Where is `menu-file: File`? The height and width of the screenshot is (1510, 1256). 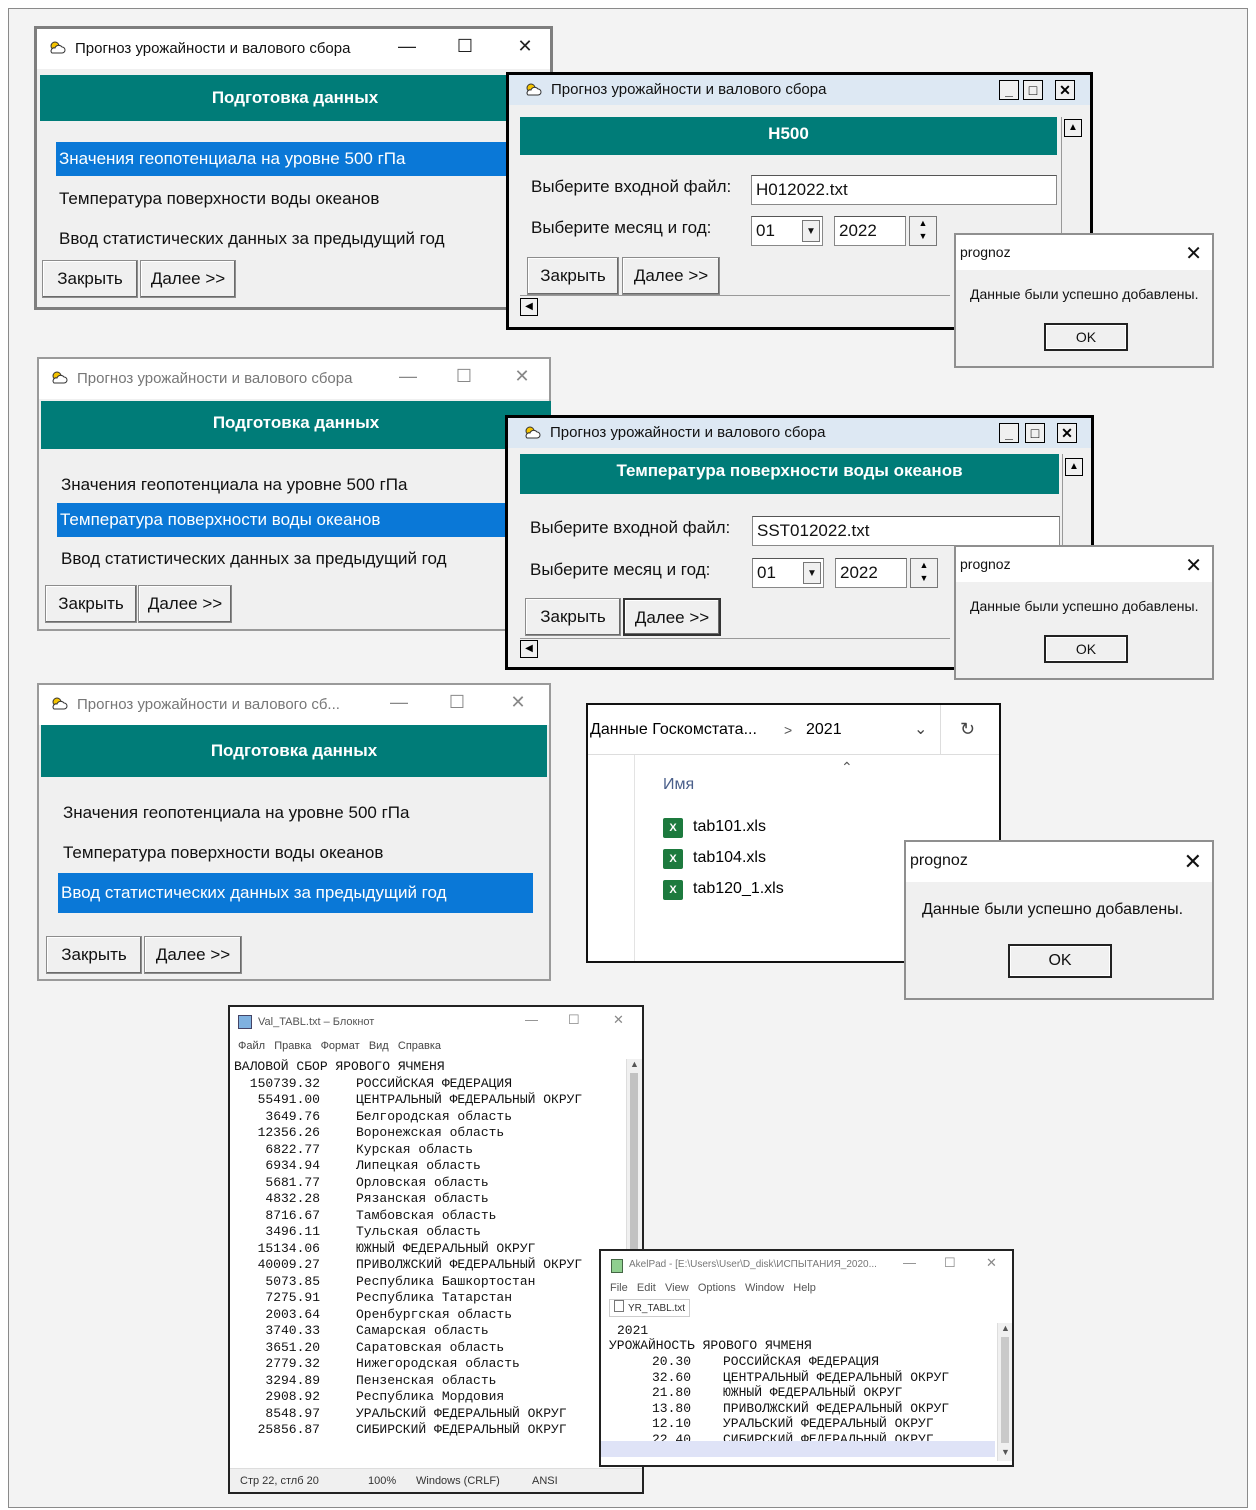
menu-file: File is located at coordinates (619, 1288).